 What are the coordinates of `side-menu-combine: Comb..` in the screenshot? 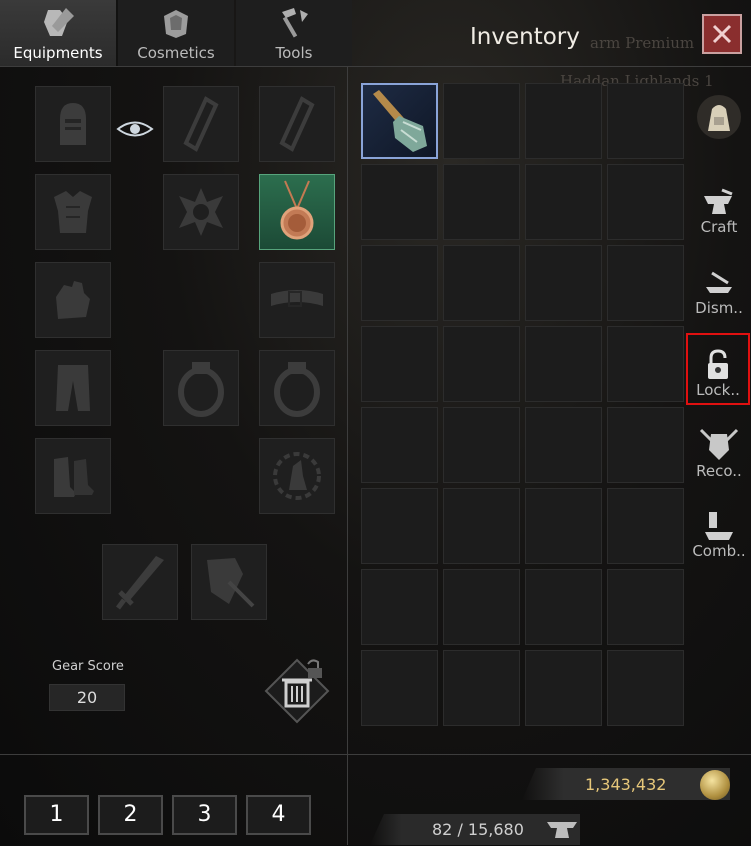 It's located at (719, 529).